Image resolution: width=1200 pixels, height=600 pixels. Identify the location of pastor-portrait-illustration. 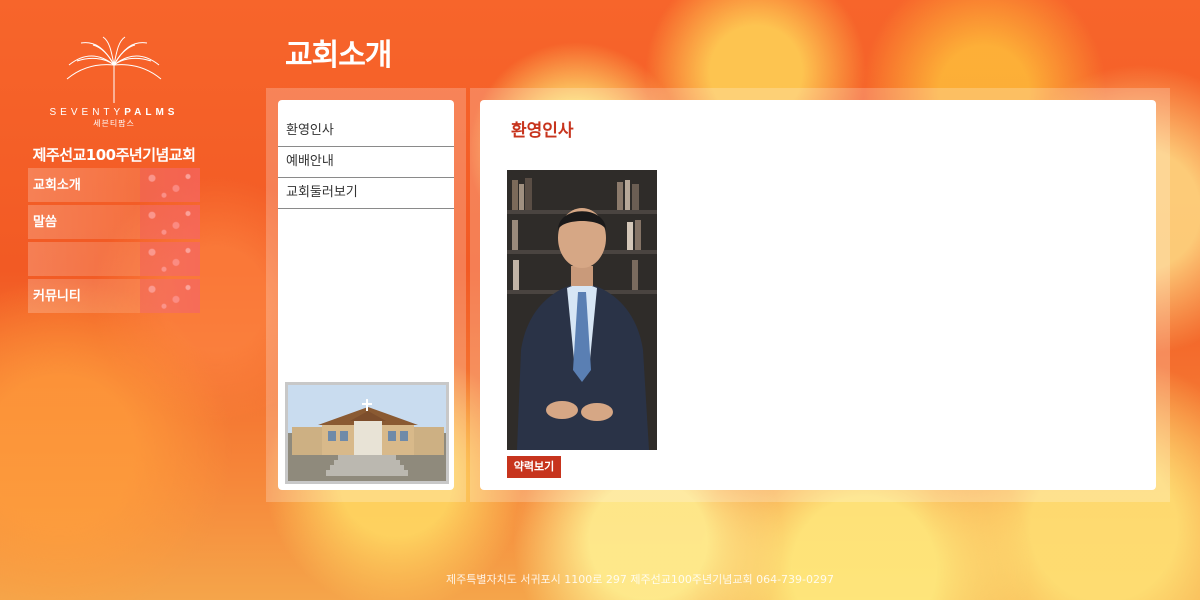
(582, 310).